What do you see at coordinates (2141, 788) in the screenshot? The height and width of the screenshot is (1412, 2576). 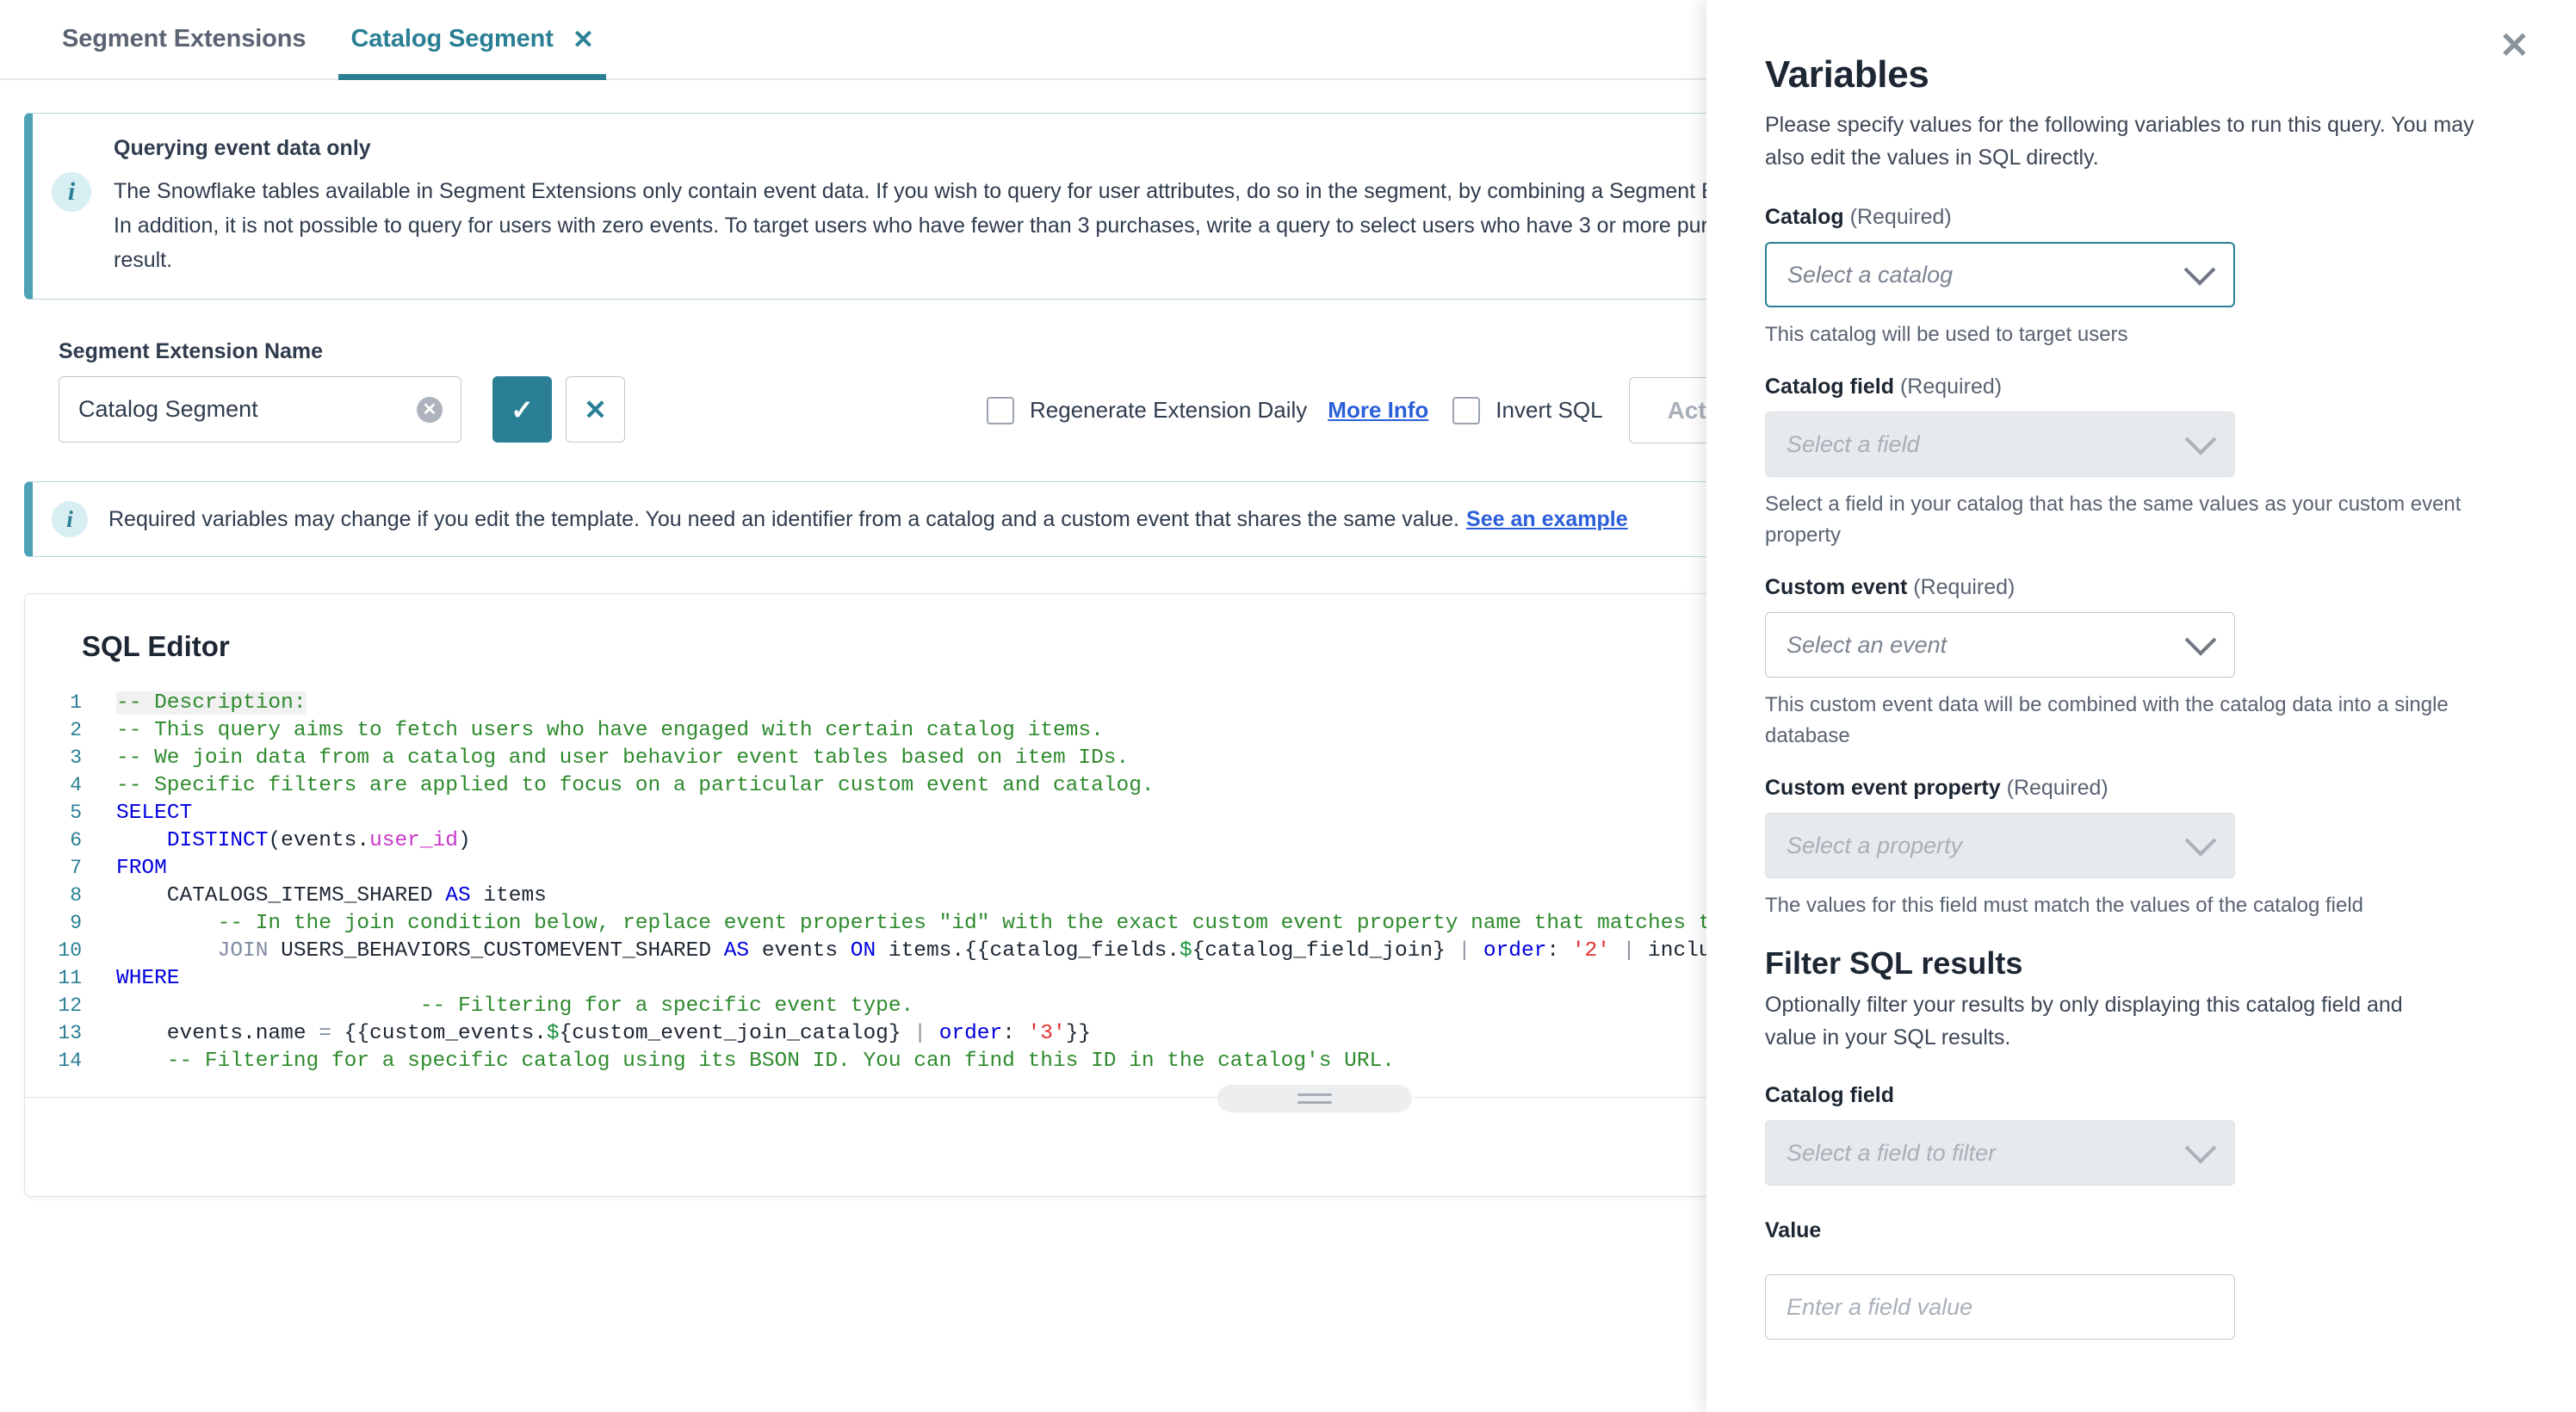 I see `custom-event-property-field-label: Custom event property (Required)` at bounding box center [2141, 788].